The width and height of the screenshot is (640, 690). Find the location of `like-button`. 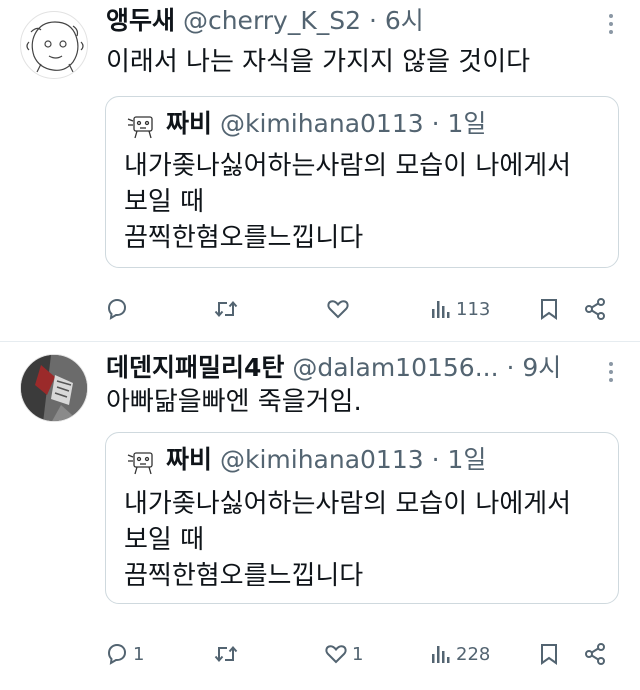

like-button is located at coordinates (340, 309).